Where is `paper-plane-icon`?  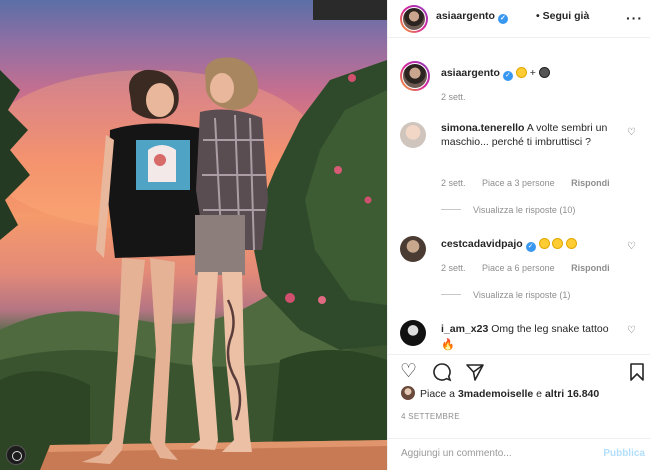
paper-plane-icon is located at coordinates (475, 374).